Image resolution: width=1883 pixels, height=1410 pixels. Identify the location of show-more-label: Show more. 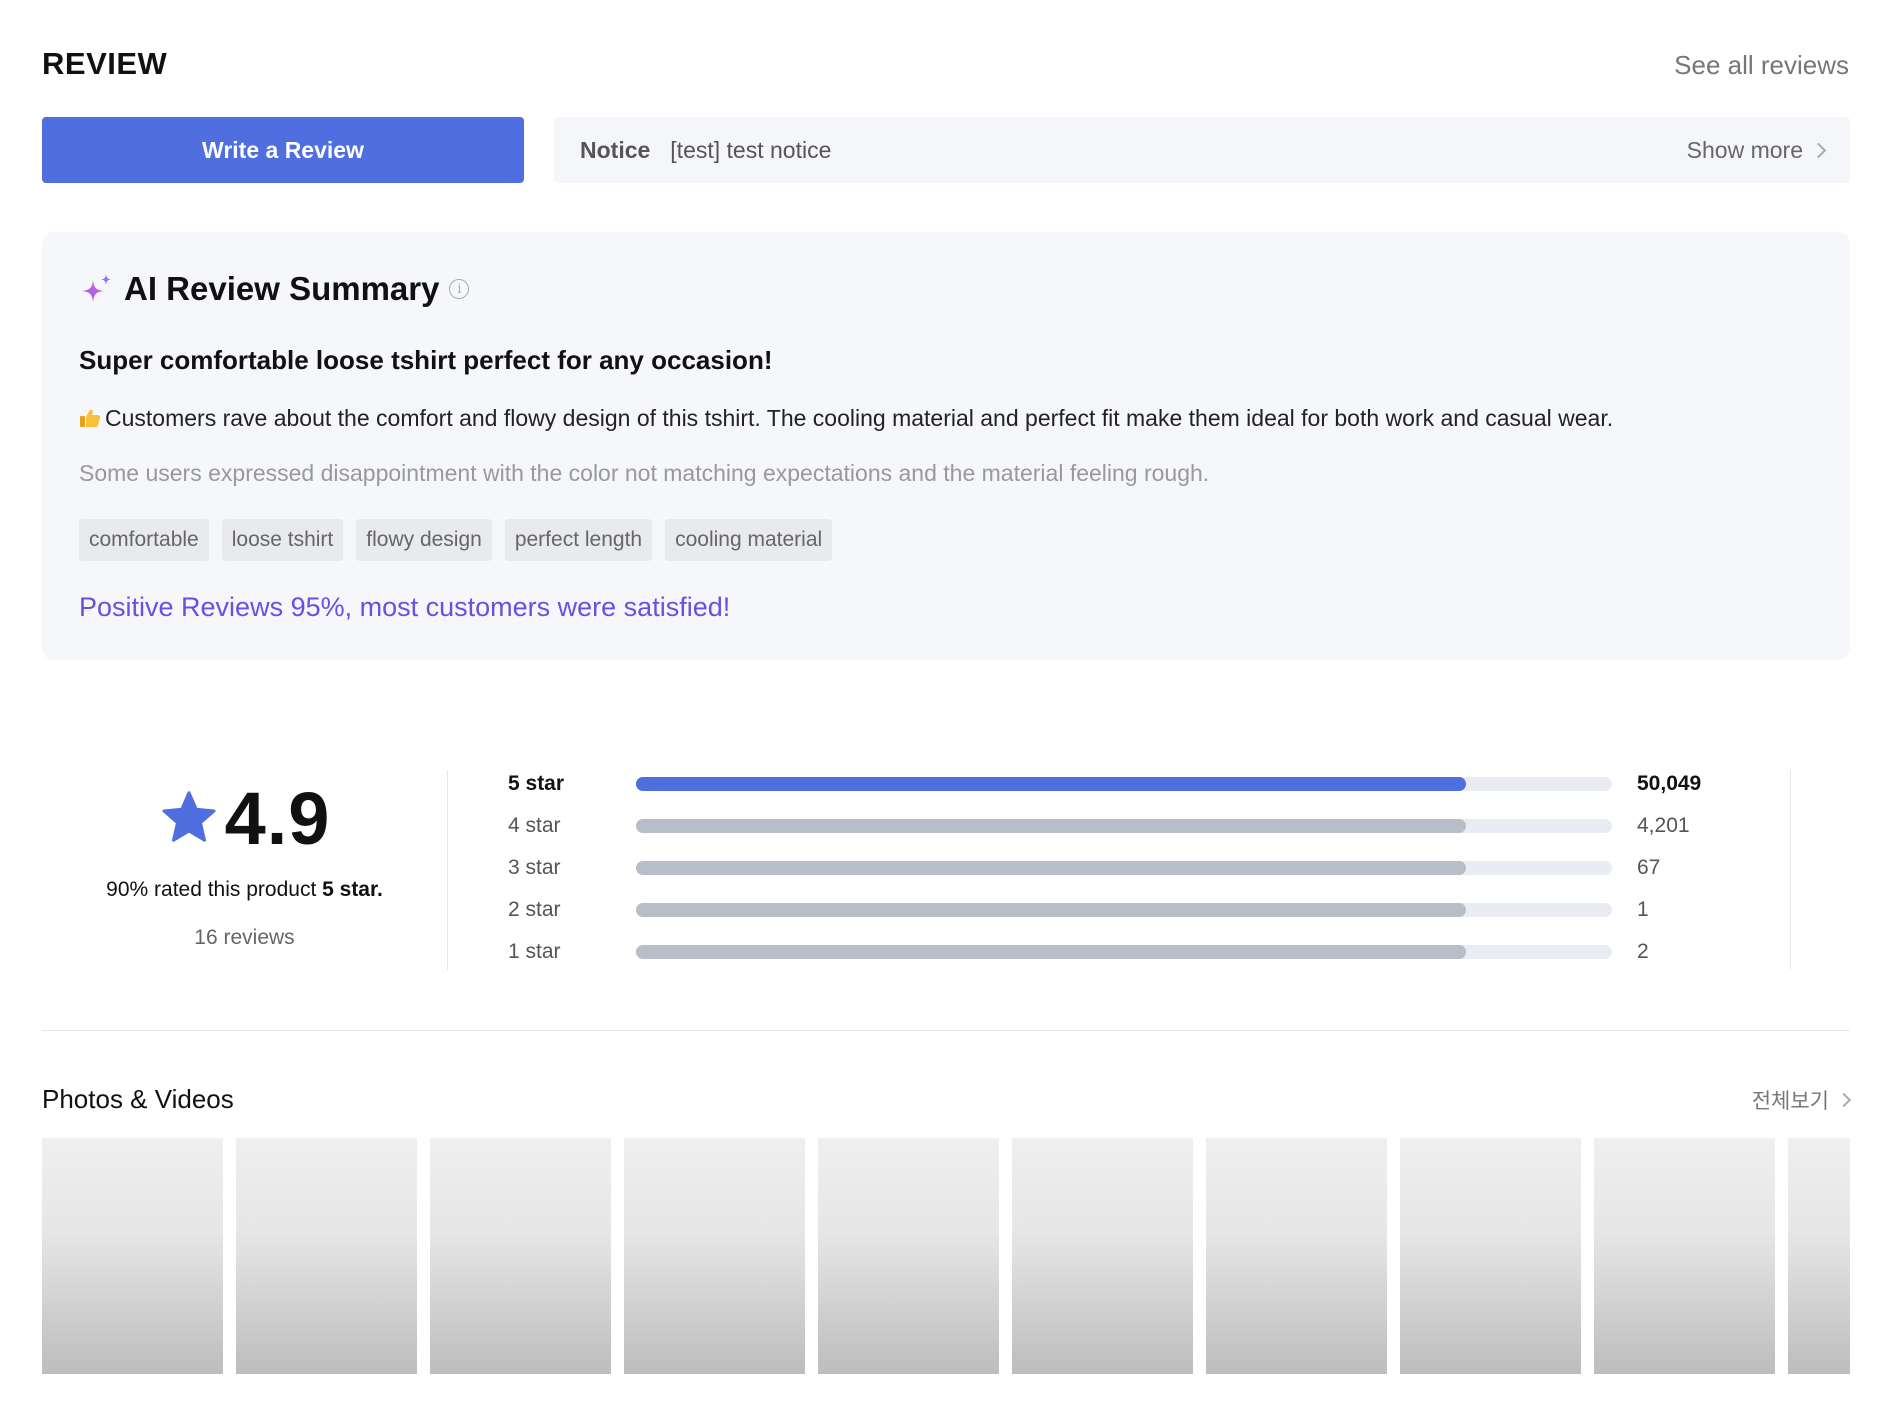
(1744, 149).